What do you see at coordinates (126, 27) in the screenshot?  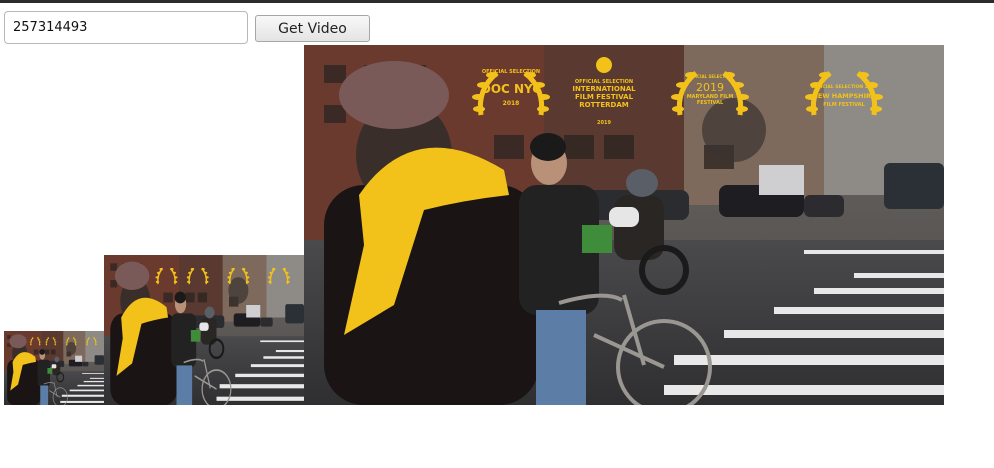 I see `video-id-input` at bounding box center [126, 27].